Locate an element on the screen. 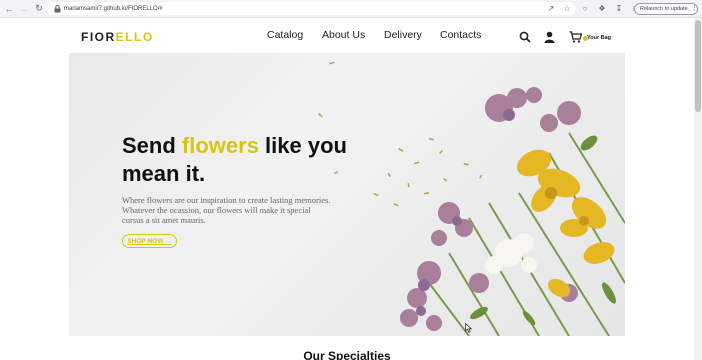 The width and height of the screenshot is (702, 360). back-icon: ← is located at coordinates (9, 9).